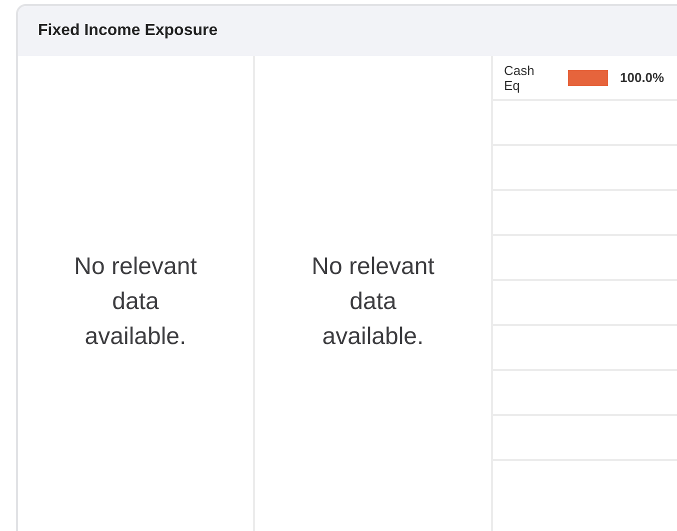  Describe the element at coordinates (128, 31) in the screenshot. I see `card-title: Fixed Income Exposure` at that location.